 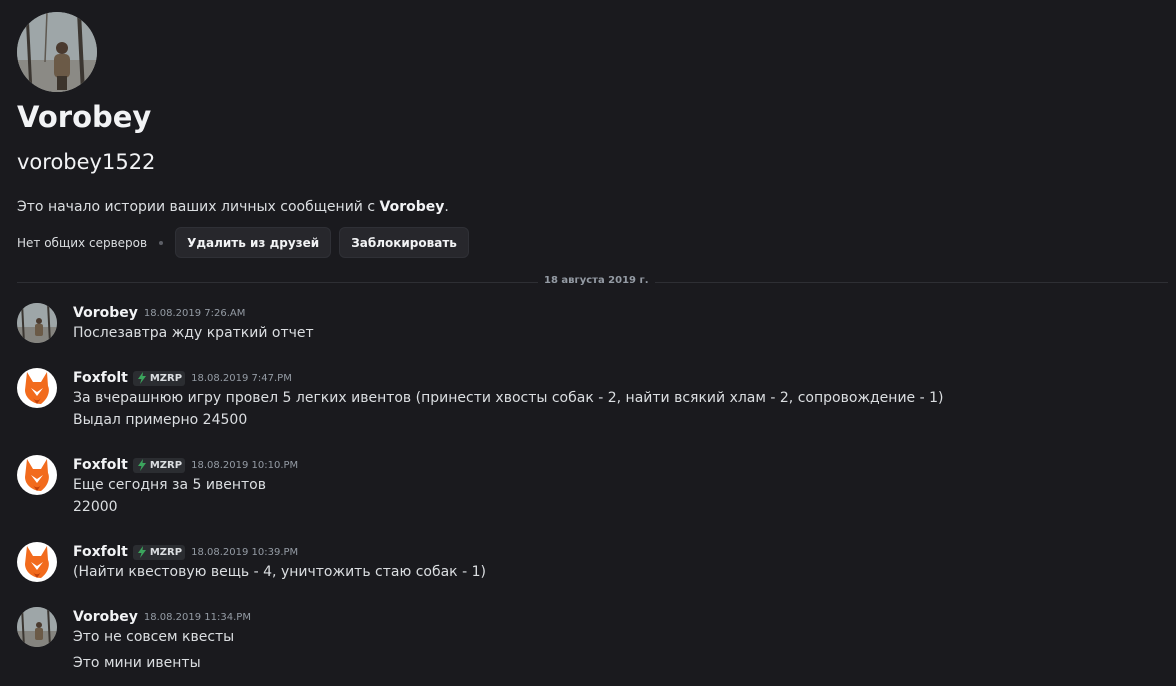 I want to click on message-header: Vorobey 18.08.2019 11:34.PM, so click(x=162, y=617).